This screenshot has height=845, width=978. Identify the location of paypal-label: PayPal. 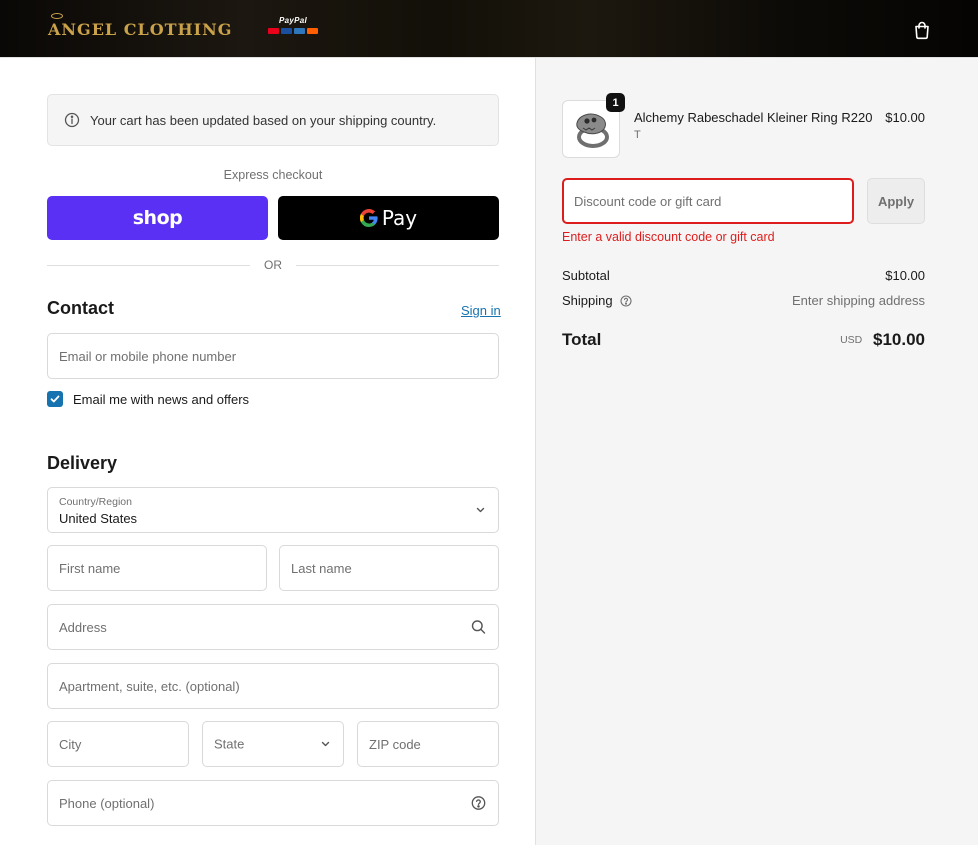
(293, 20).